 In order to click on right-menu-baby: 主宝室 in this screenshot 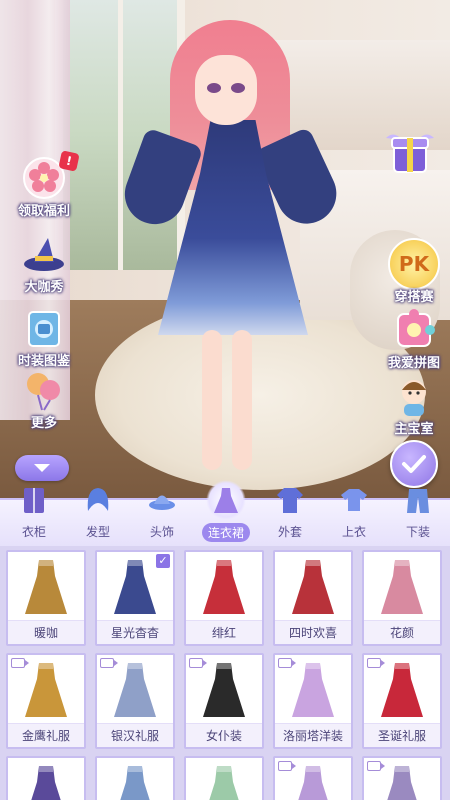, I will do `click(412, 403)`.